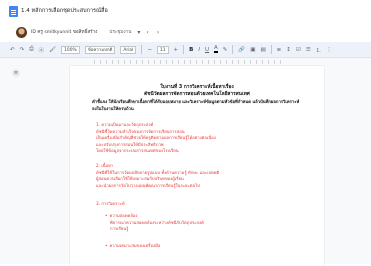 The width and height of the screenshot is (371, 266). What do you see at coordinates (288, 50) in the screenshot?
I see `line-spacing-icon: ↕` at bounding box center [288, 50].